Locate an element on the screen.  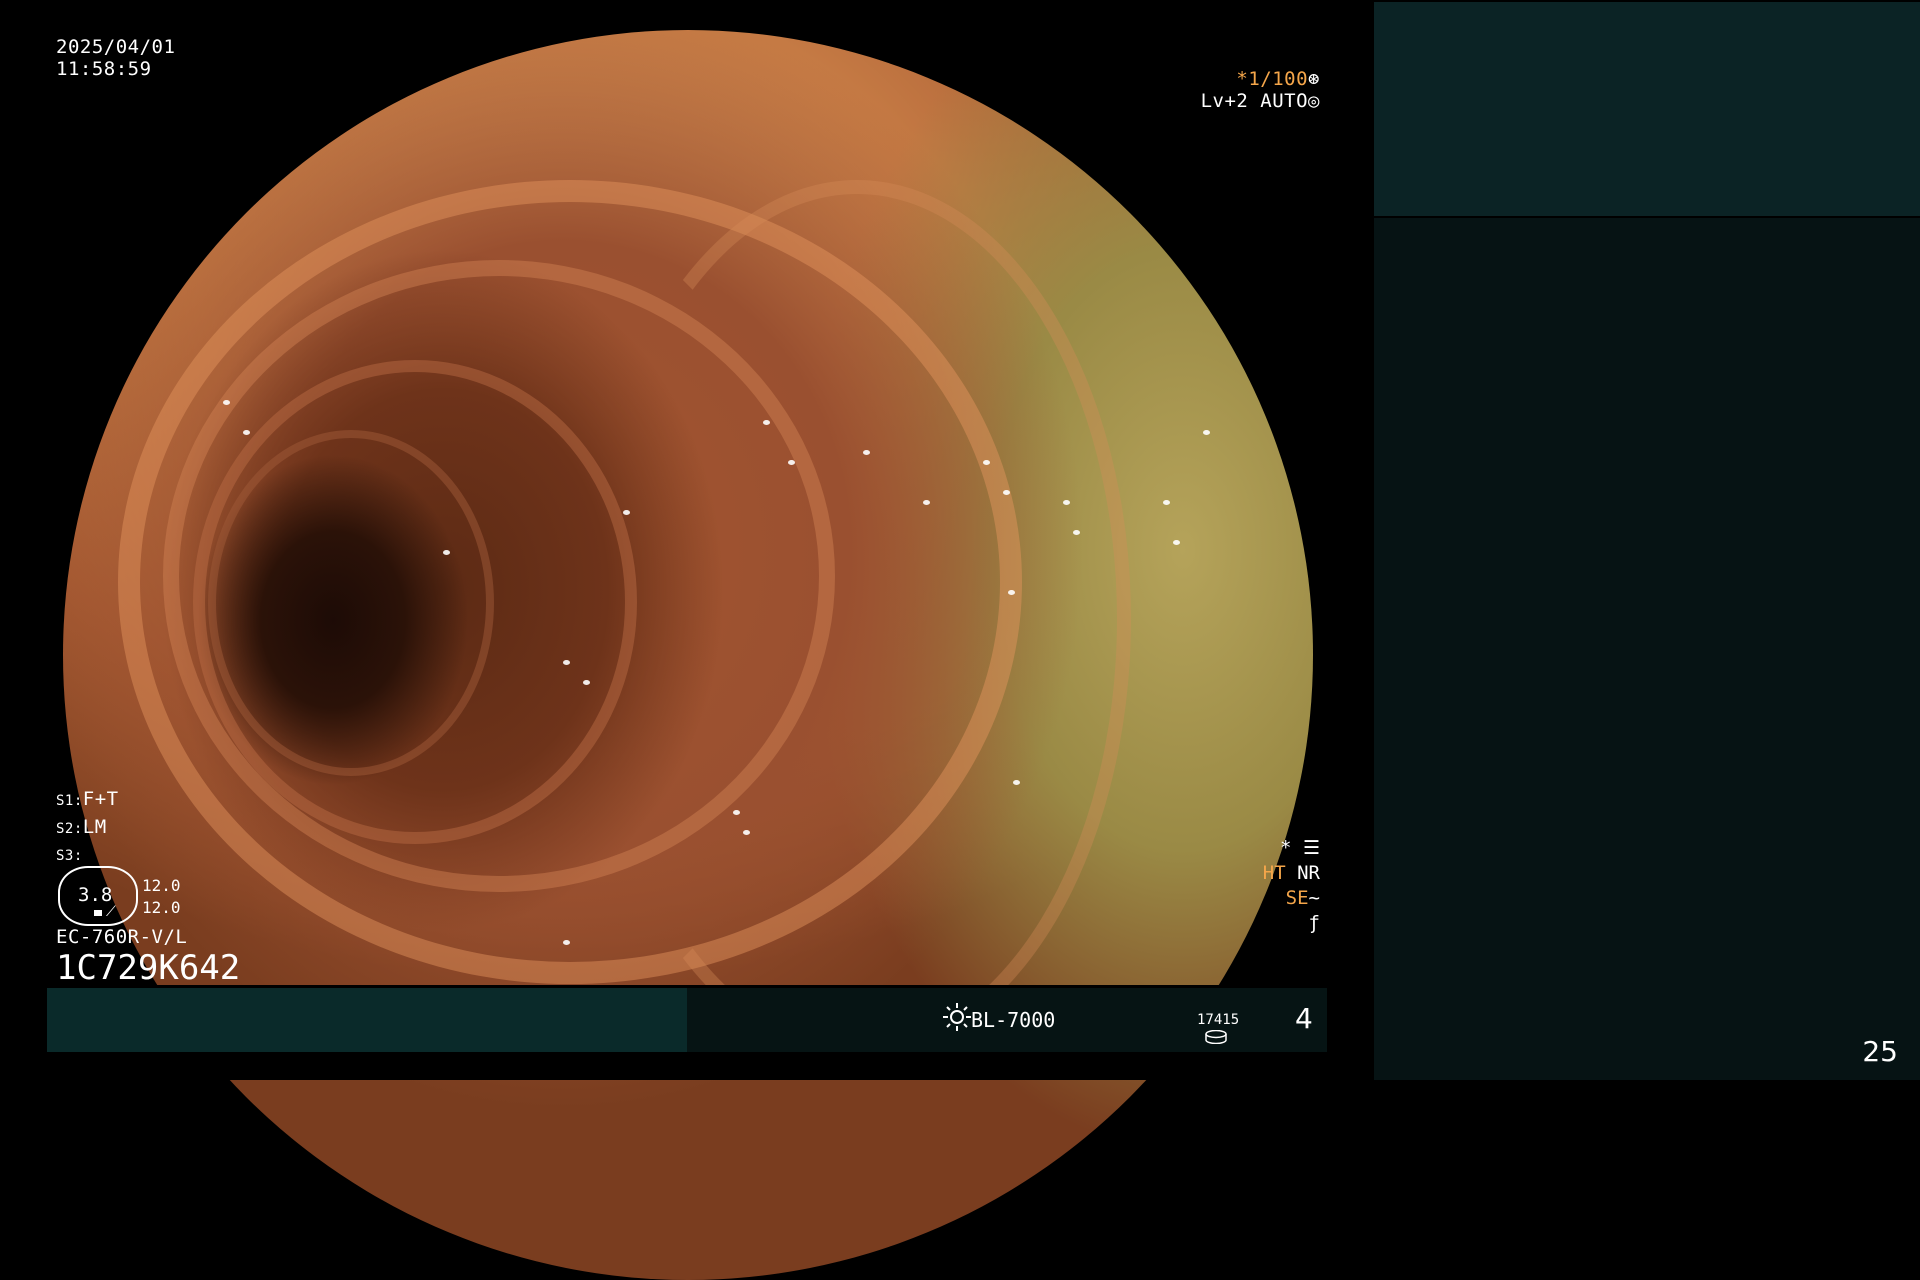
shutter-speed-text: *1/100 is located at coordinates (1272, 79).